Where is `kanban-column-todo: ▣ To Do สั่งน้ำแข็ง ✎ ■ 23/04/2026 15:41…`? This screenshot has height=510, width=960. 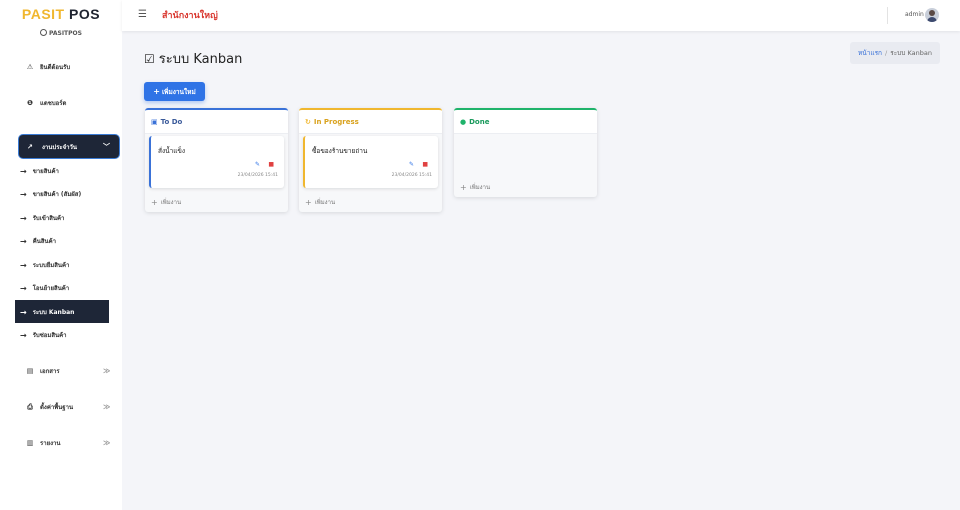 kanban-column-todo: ▣ To Do สั่งน้ำแข็ง ✎ ■ 23/04/2026 15:41… is located at coordinates (216, 160).